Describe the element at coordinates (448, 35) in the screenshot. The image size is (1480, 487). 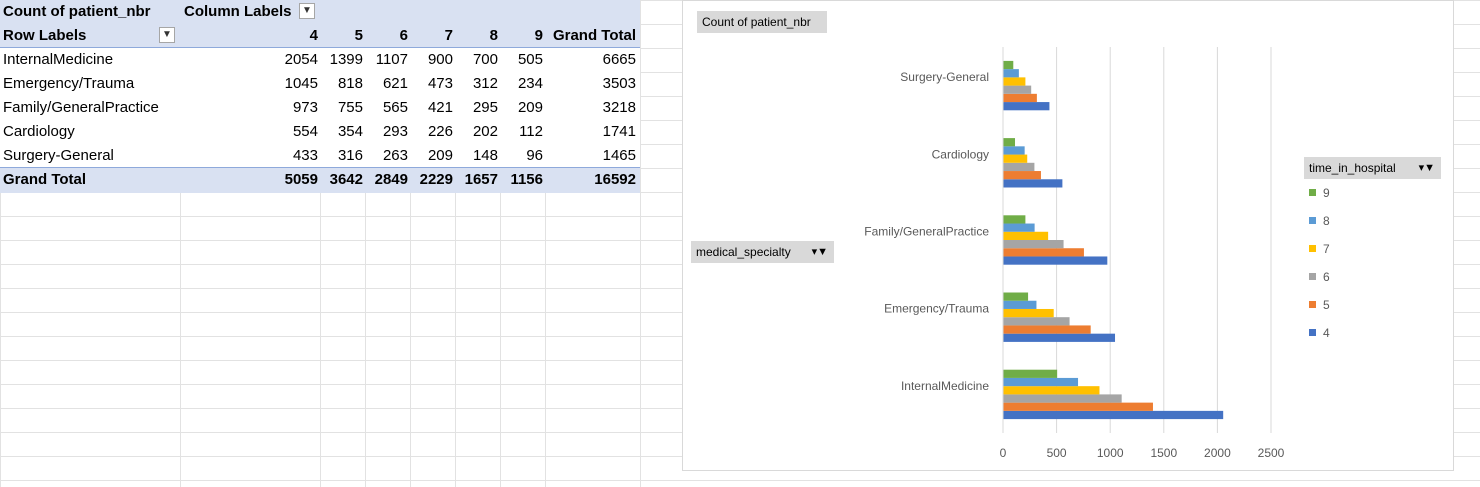
I see `column-header: 7` at that location.